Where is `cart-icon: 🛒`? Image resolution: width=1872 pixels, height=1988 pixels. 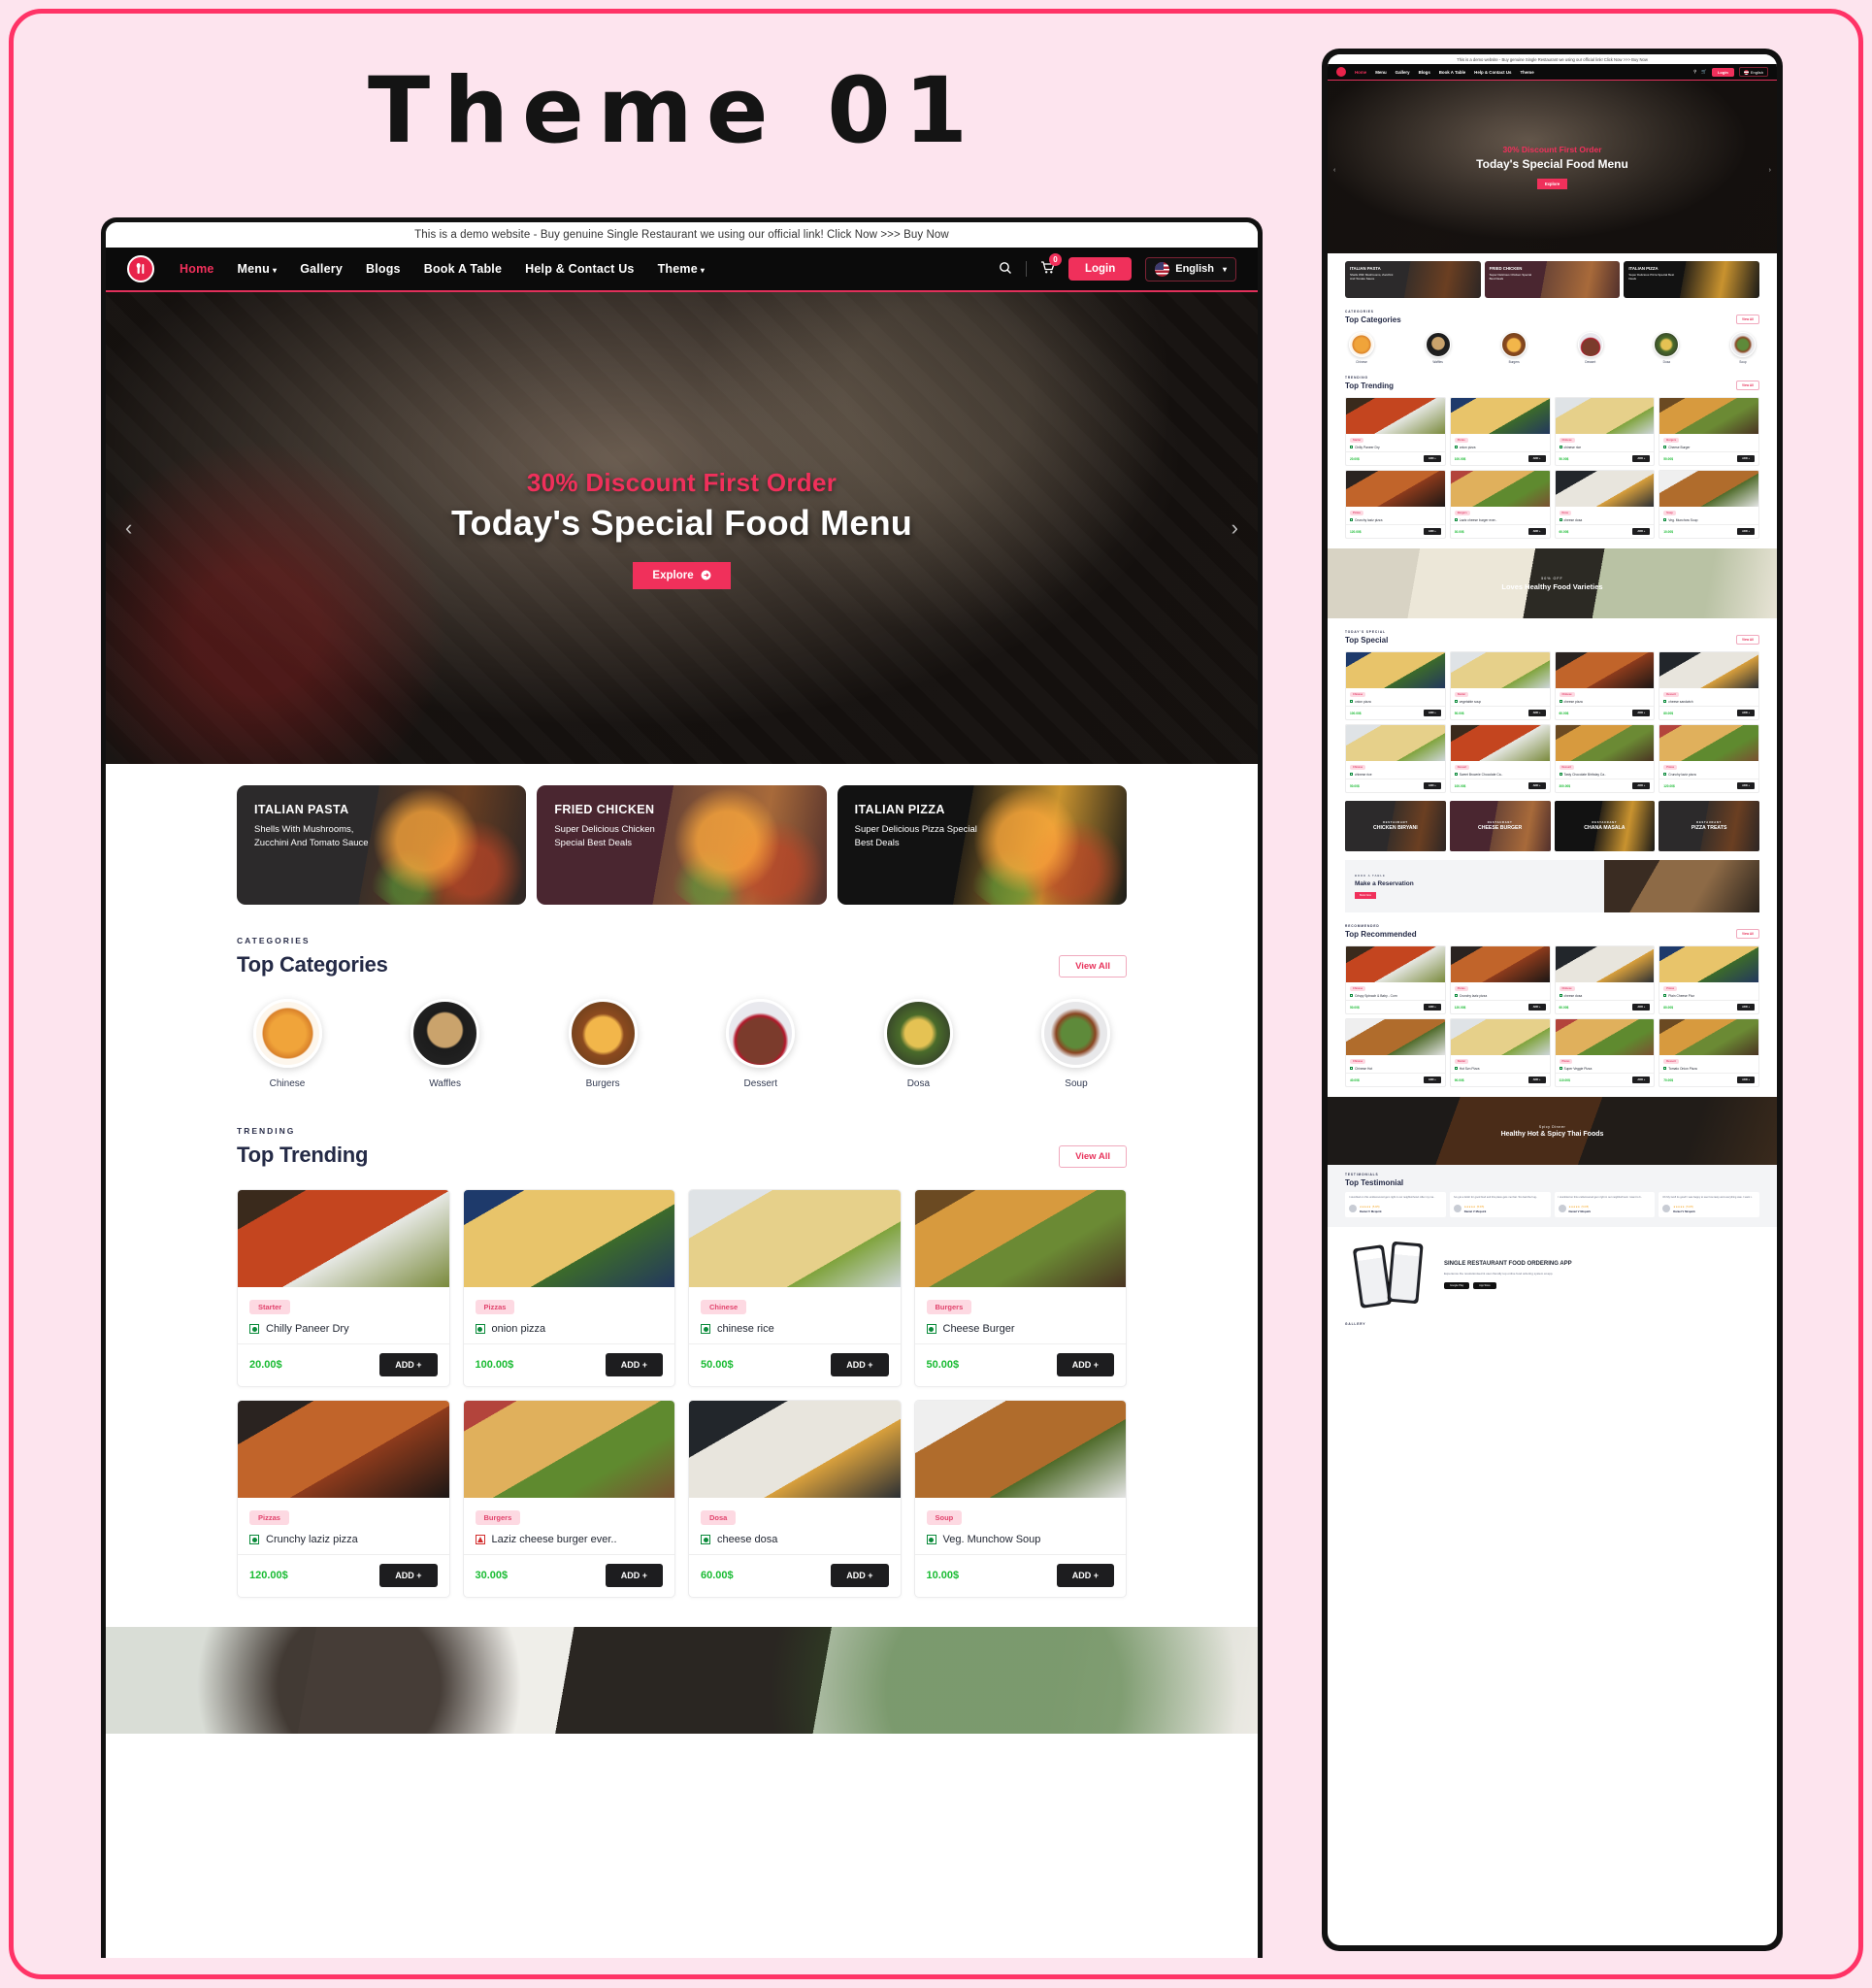 cart-icon: 🛒 is located at coordinates (1704, 72).